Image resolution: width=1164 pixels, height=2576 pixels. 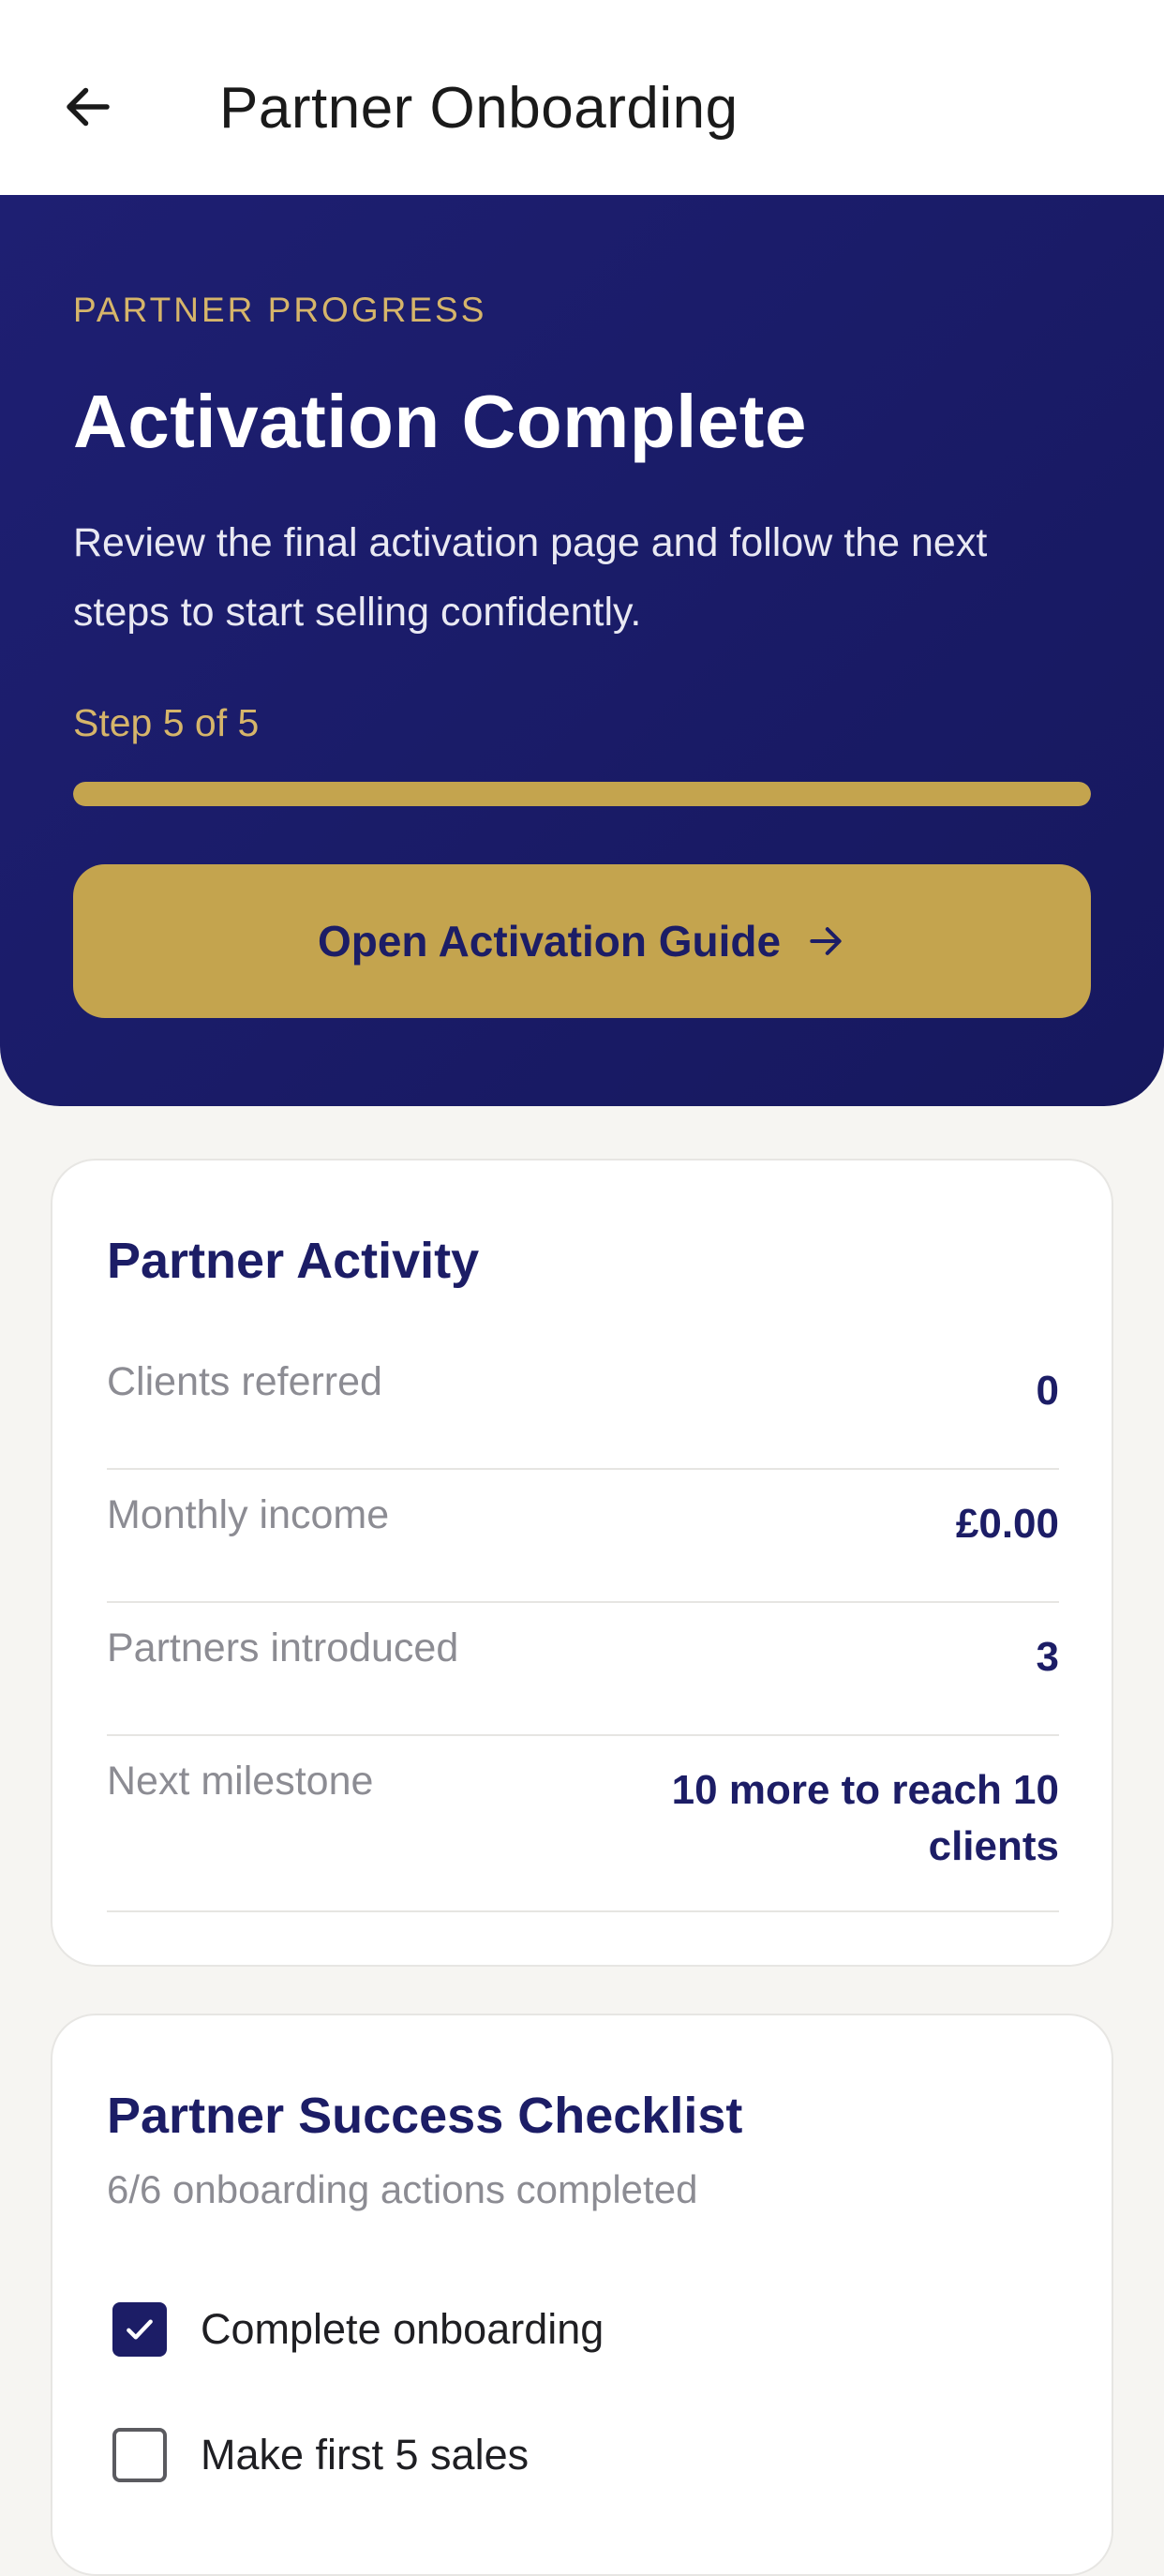 I want to click on row-label: Partners introduced, so click(x=283, y=1647).